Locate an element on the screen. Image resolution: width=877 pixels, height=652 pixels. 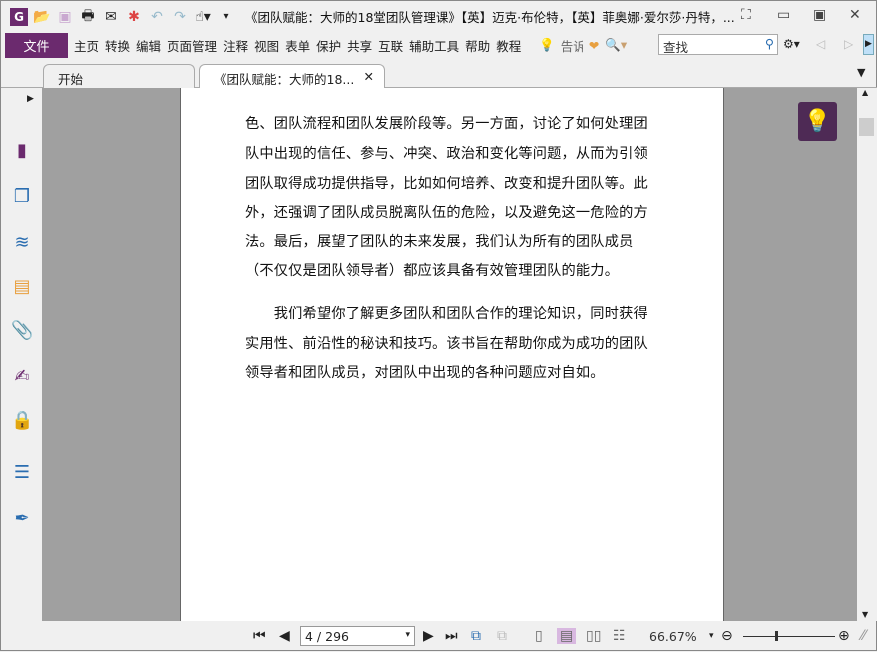
vertical-scrollbar: ▲ ▼ is located at coordinates (867, 354).